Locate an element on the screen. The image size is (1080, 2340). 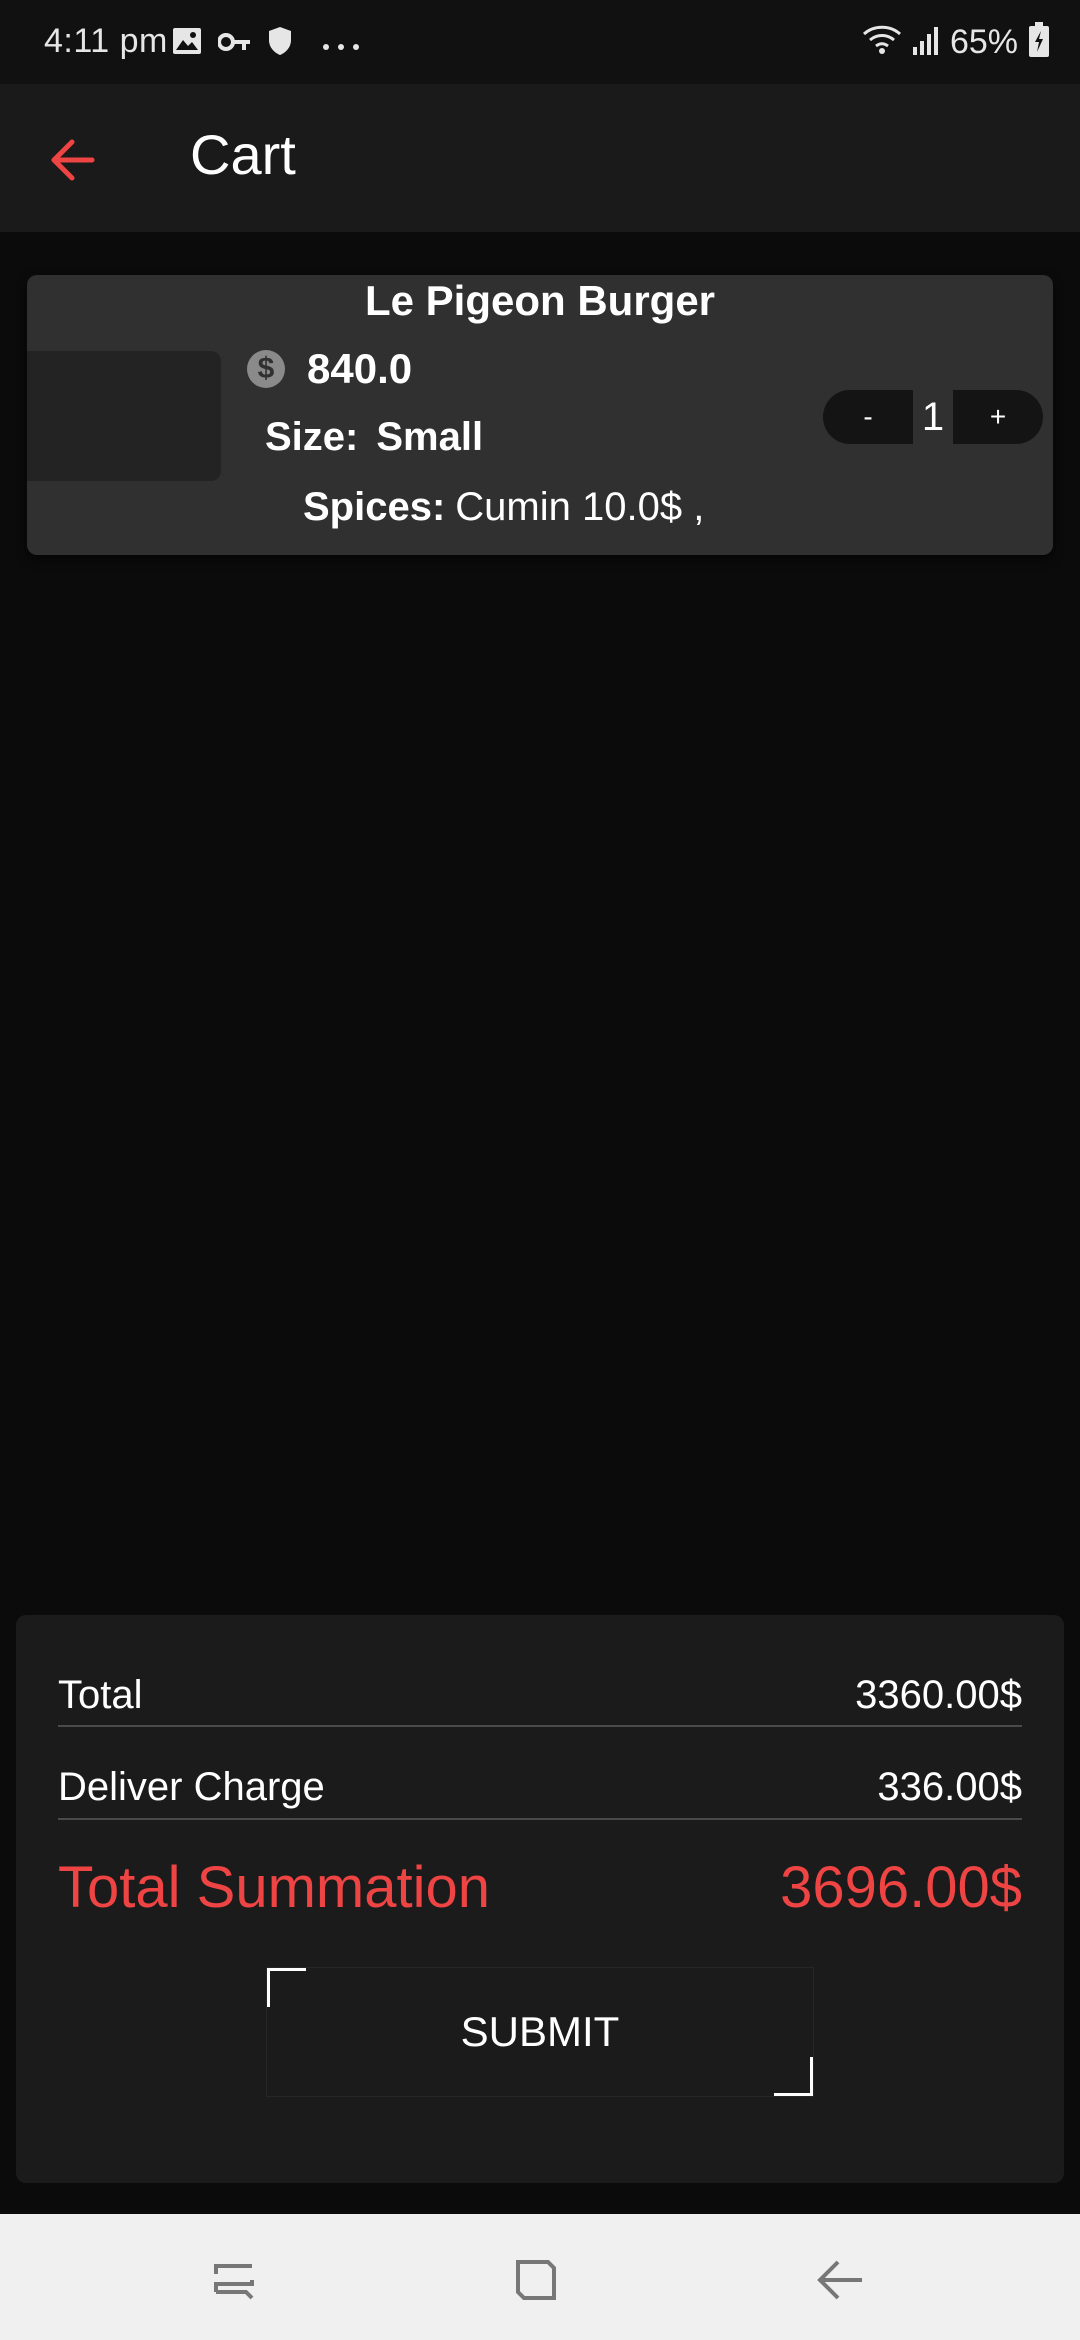
spices-value: Cumin 10.0$ , is located at coordinates (580, 507).